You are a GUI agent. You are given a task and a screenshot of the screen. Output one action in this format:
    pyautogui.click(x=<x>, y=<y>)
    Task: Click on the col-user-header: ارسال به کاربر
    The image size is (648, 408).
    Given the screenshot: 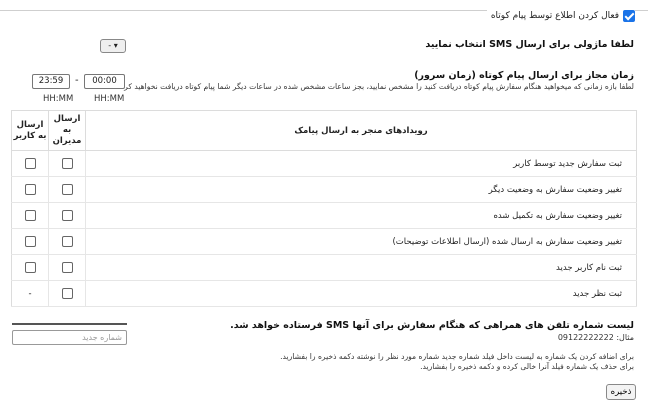 What is the action you would take?
    pyautogui.click(x=30, y=130)
    